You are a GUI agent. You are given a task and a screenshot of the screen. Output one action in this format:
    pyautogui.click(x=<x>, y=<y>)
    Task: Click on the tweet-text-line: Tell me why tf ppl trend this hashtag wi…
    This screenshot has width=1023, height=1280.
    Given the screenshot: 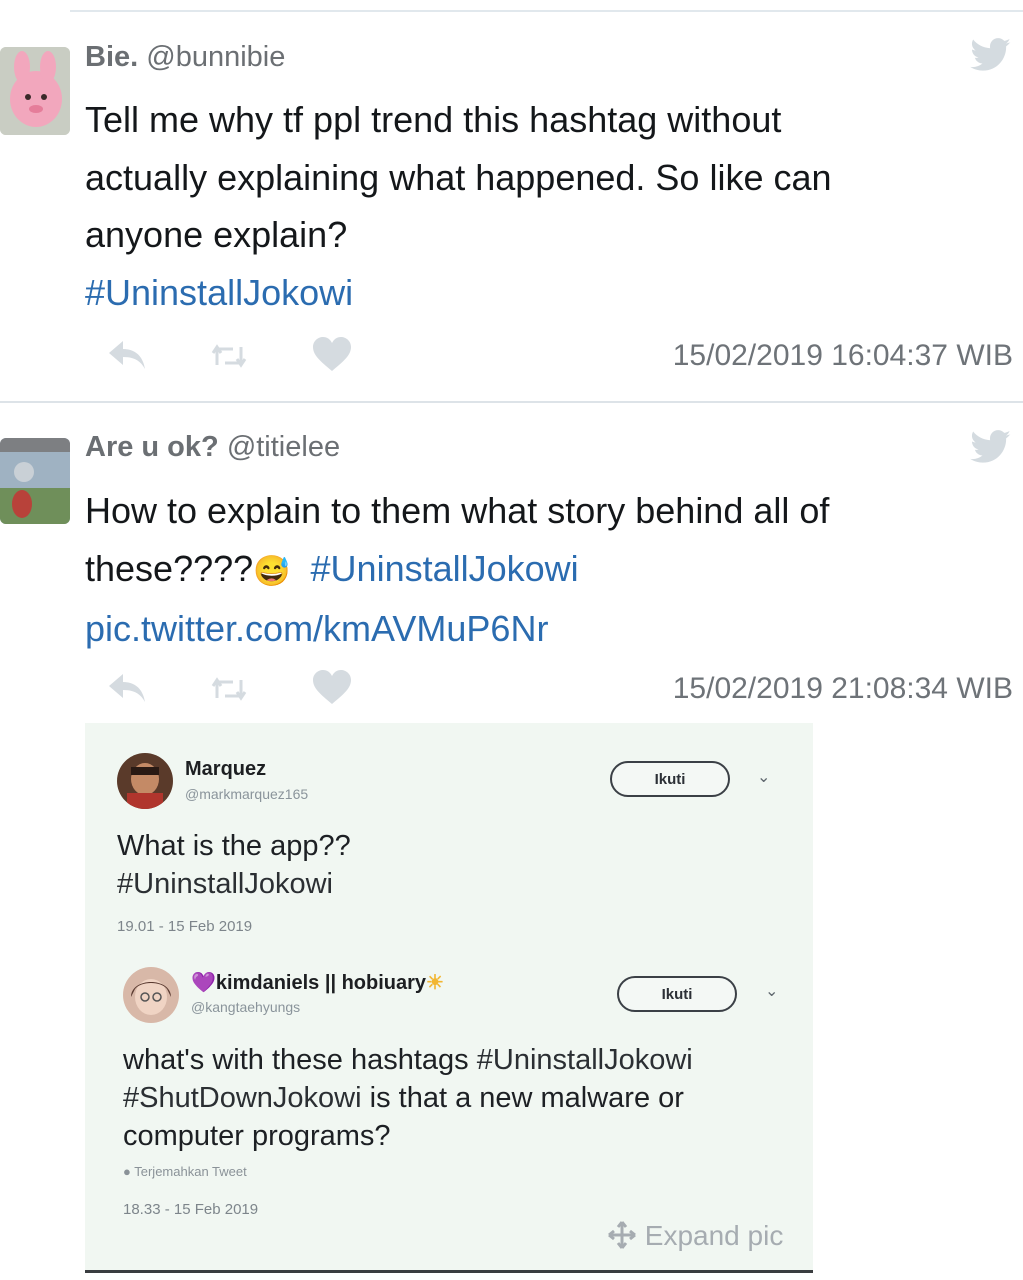 What is the action you would take?
    pyautogui.click(x=433, y=119)
    